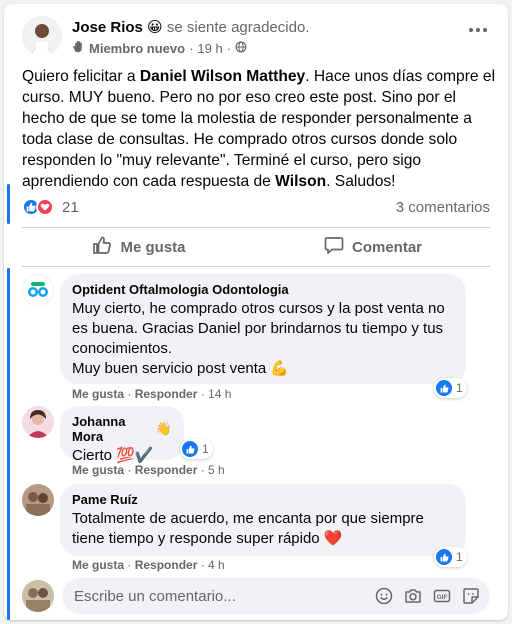 This screenshot has width=512, height=624. Describe the element at coordinates (8, 204) in the screenshot. I see `focus-indicator` at that location.